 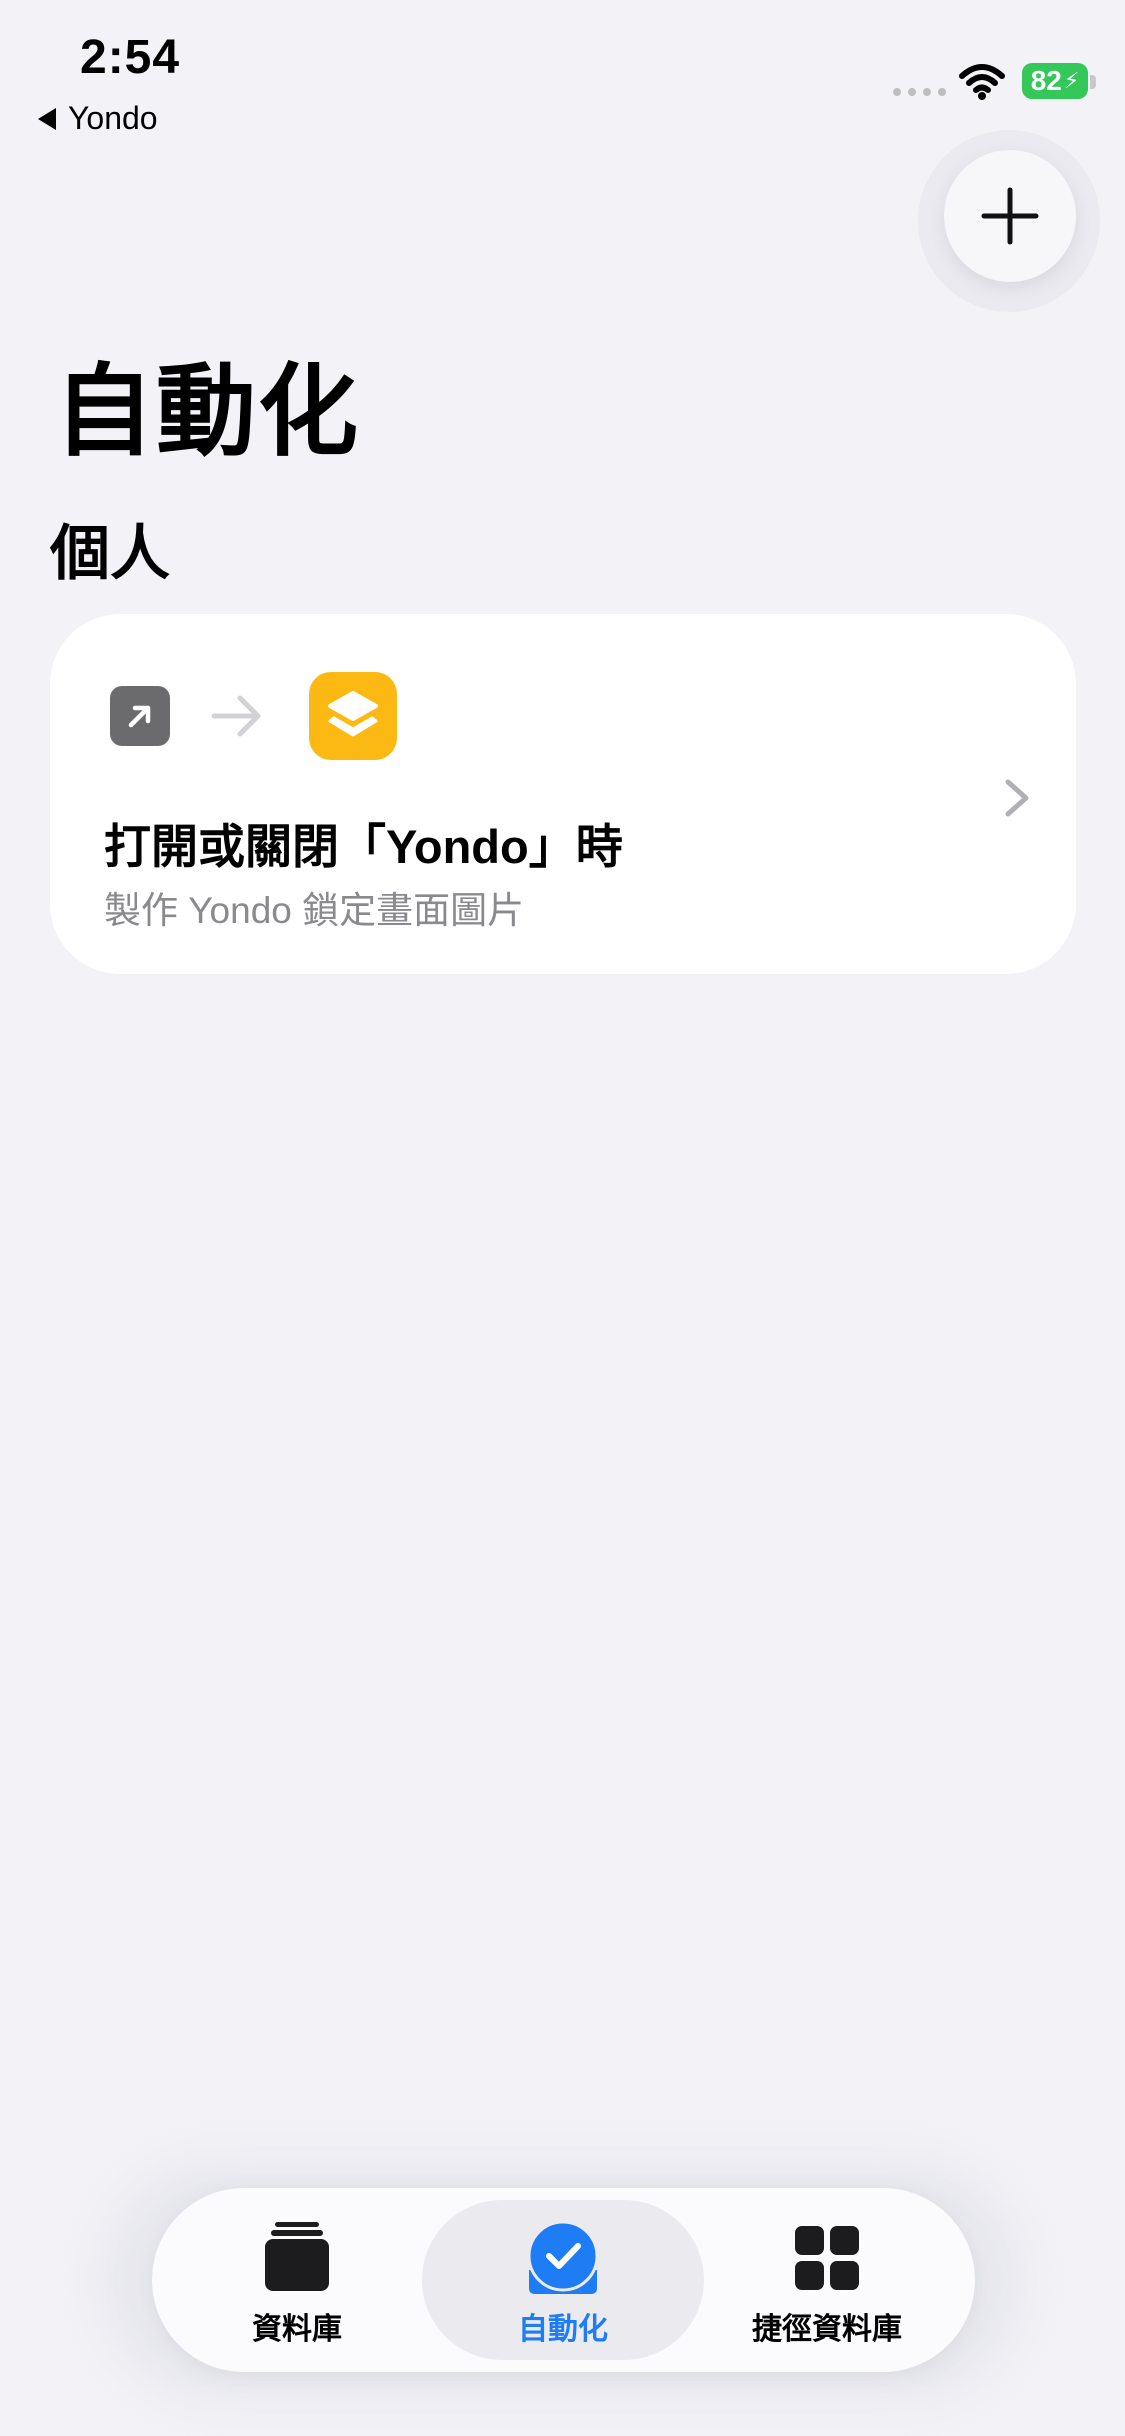 I want to click on status-time: 2:54, so click(x=130, y=57).